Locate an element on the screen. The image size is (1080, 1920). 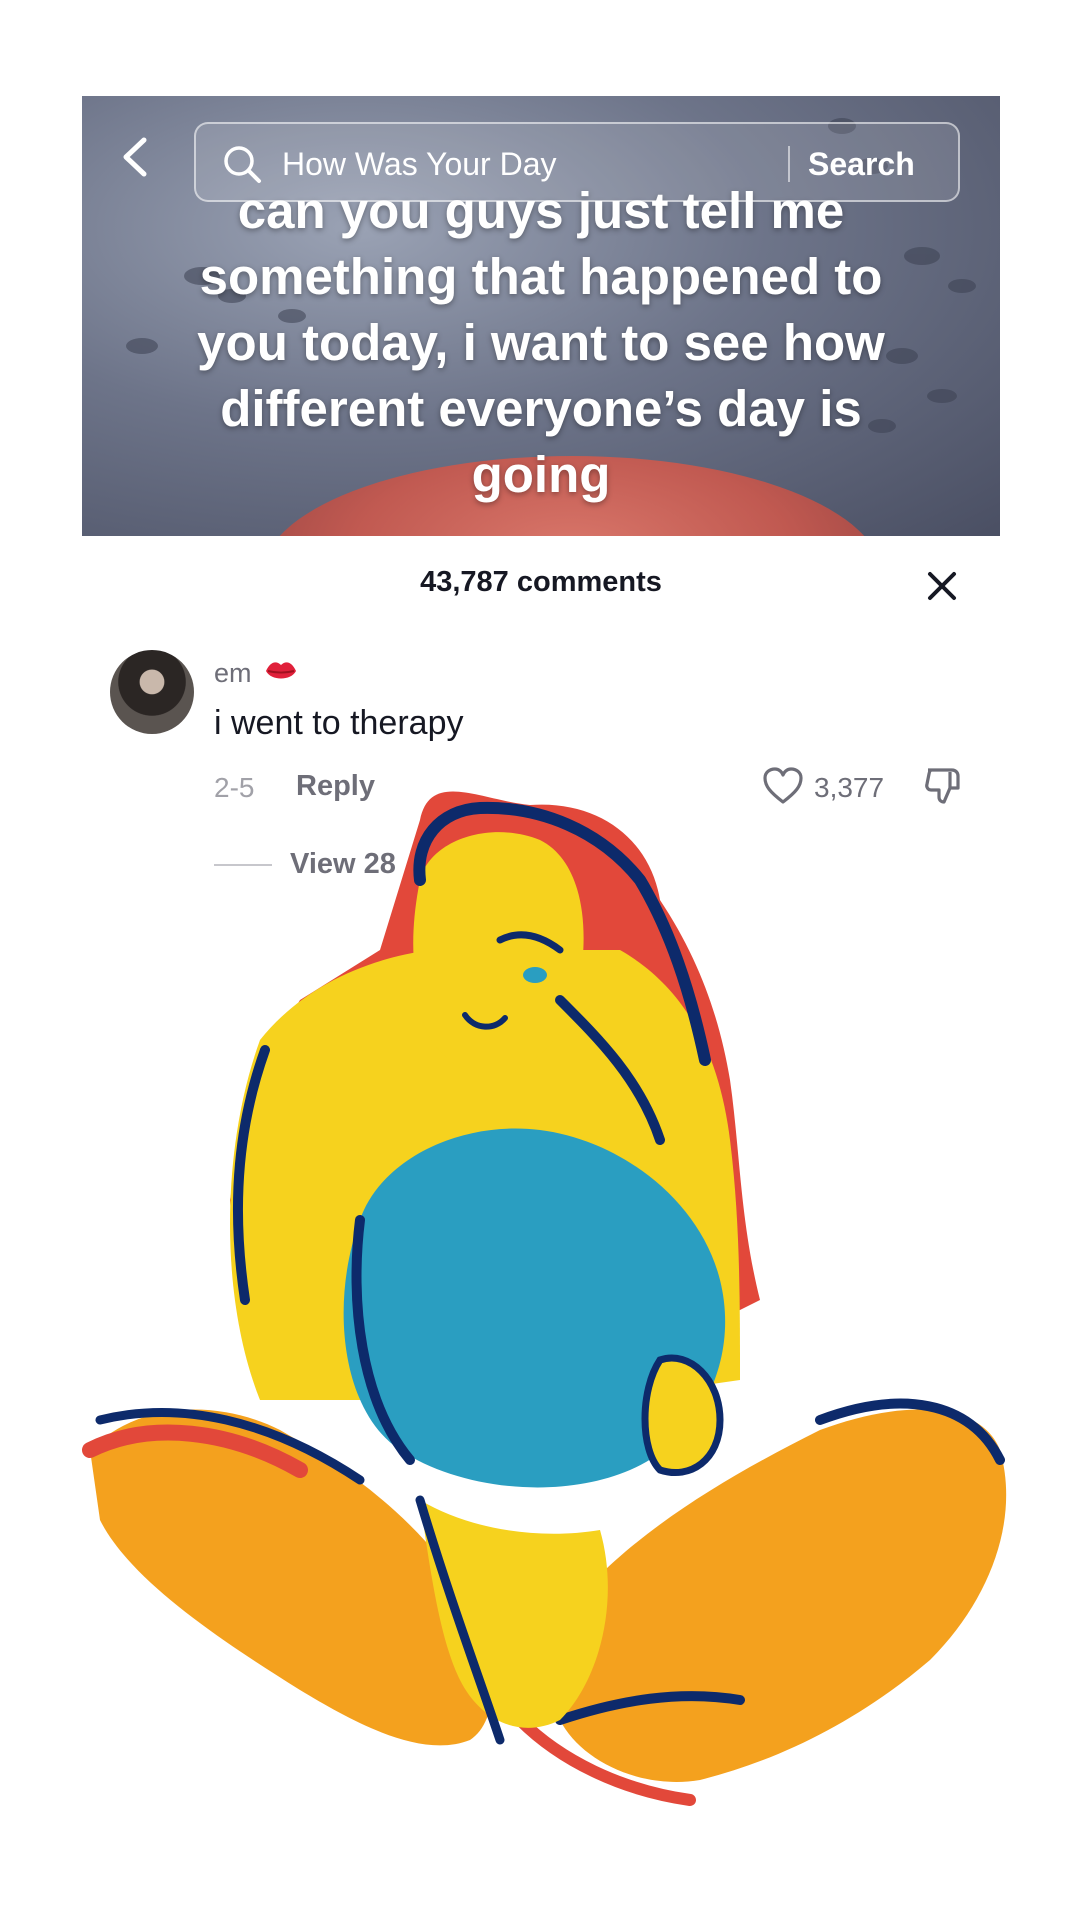
search-icon is located at coordinates (242, 164).